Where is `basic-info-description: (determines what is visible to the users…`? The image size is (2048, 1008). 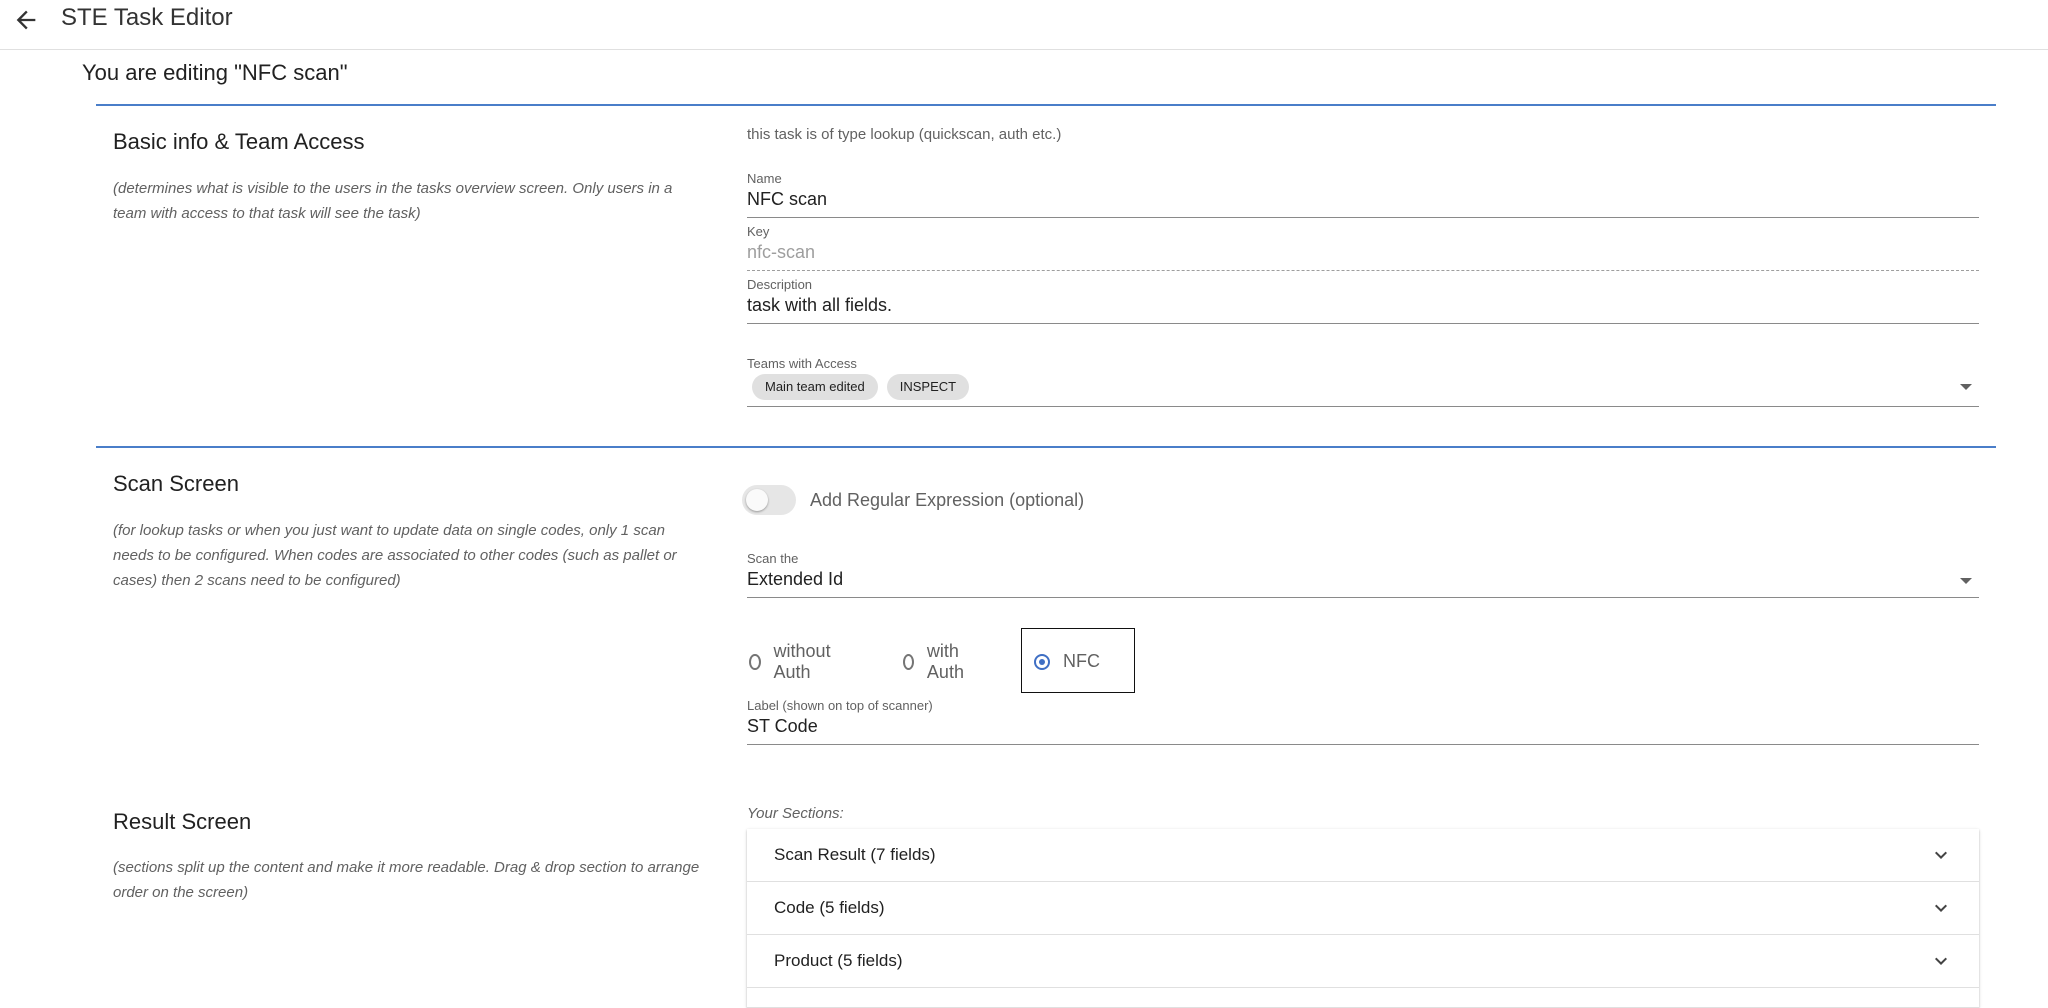 basic-info-description: (determines what is visible to the users… is located at coordinates (393, 201).